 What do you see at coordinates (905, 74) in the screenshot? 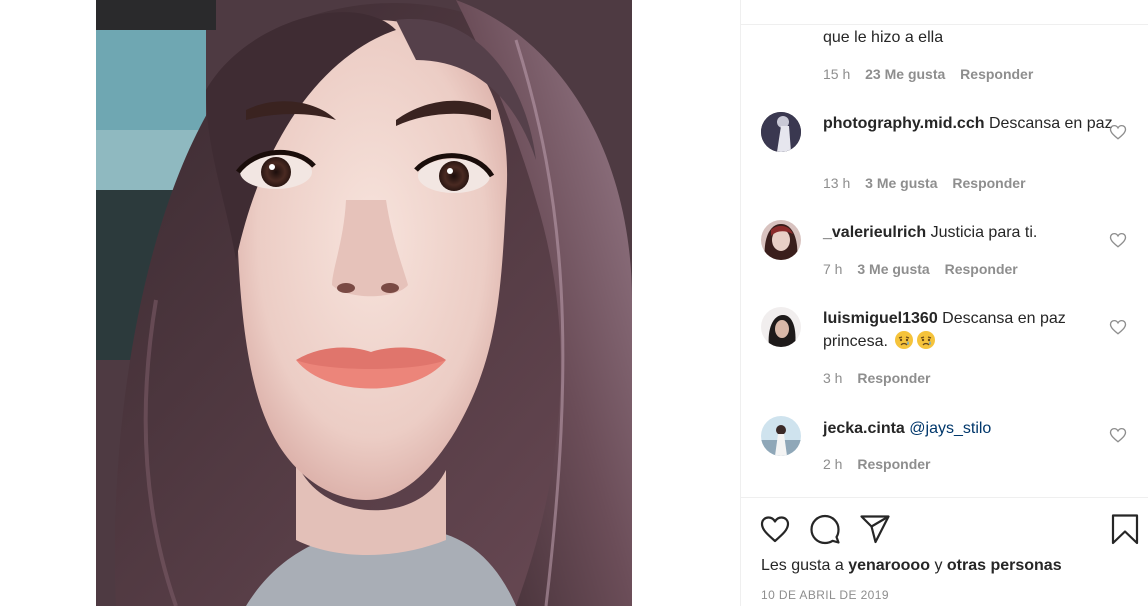
I see `comment-likes: 23 Me gusta` at bounding box center [905, 74].